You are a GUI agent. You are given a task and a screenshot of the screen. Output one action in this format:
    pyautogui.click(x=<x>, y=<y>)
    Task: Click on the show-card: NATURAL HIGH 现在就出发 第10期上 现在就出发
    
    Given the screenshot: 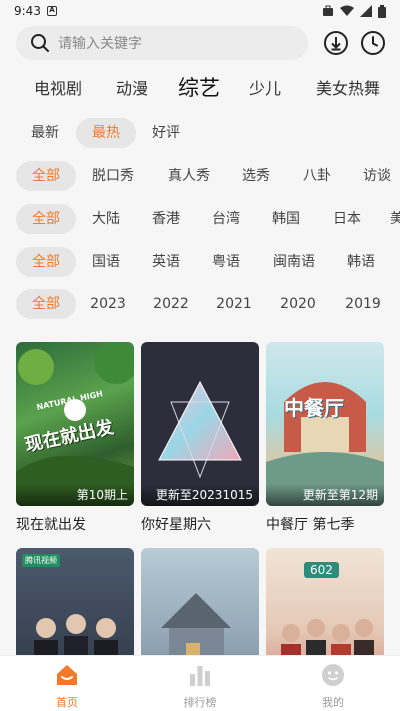 What is the action you would take?
    pyautogui.click(x=75, y=438)
    